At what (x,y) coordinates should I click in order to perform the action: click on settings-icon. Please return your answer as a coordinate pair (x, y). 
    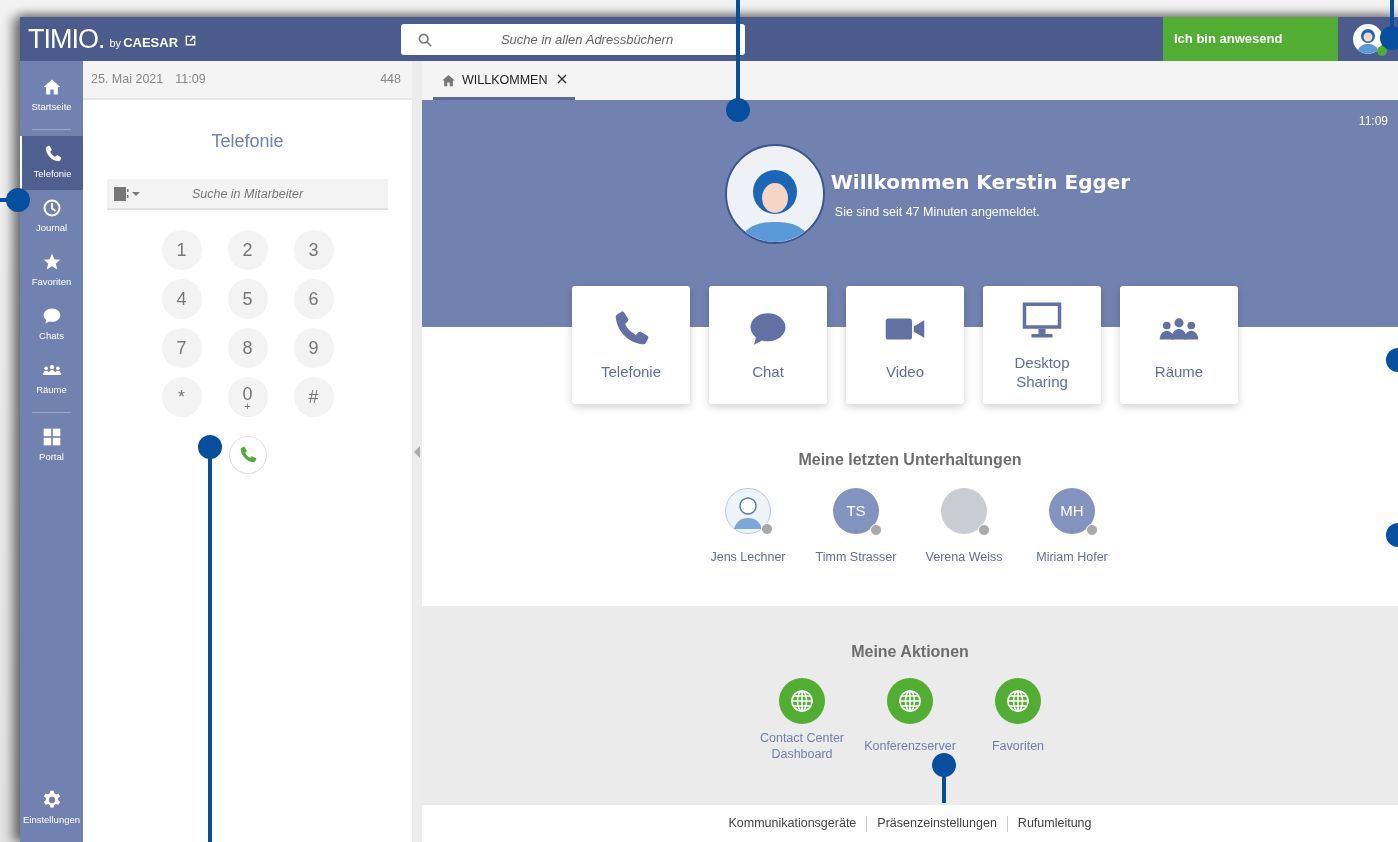
    Looking at the image, I should click on (51, 800).